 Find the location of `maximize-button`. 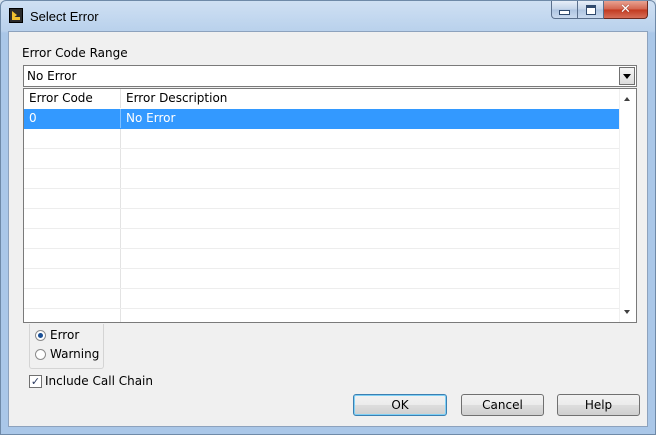

maximize-button is located at coordinates (591, 10).